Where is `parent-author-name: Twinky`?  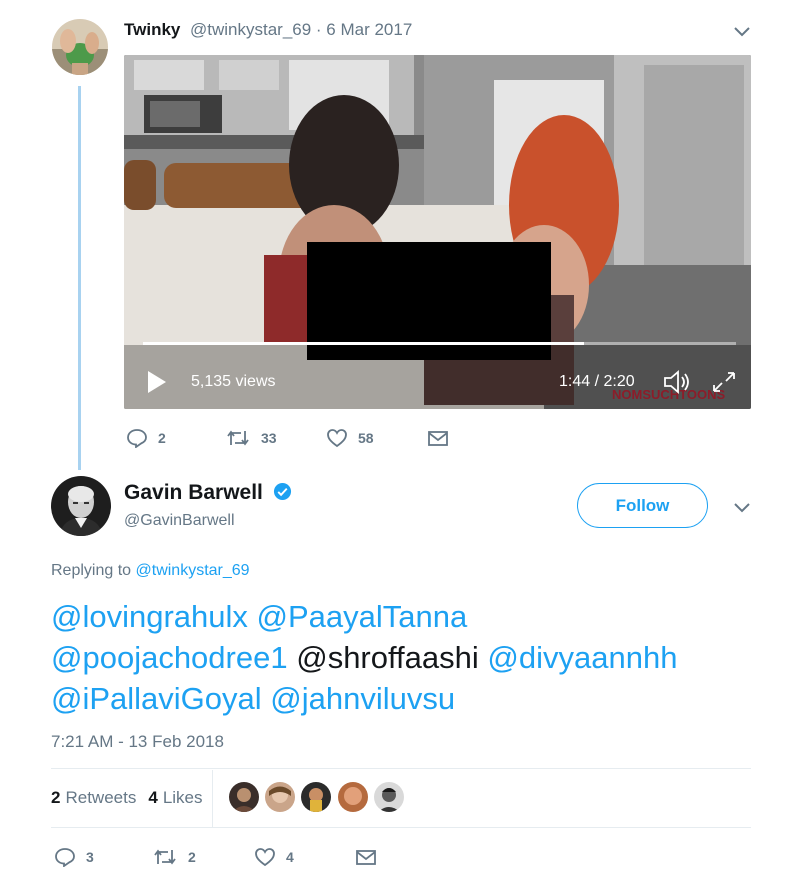
parent-author-name: Twinky is located at coordinates (152, 30).